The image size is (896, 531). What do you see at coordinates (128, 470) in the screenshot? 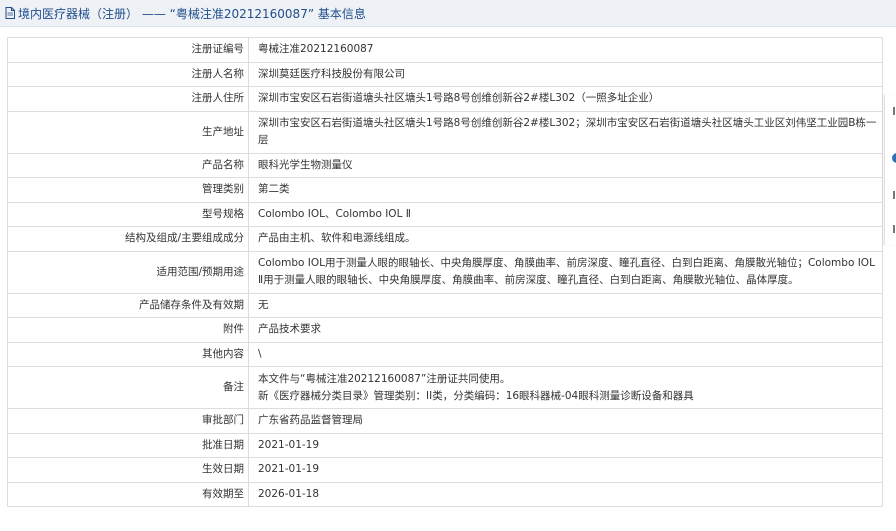
I see `row-label: 生效日期` at bounding box center [128, 470].